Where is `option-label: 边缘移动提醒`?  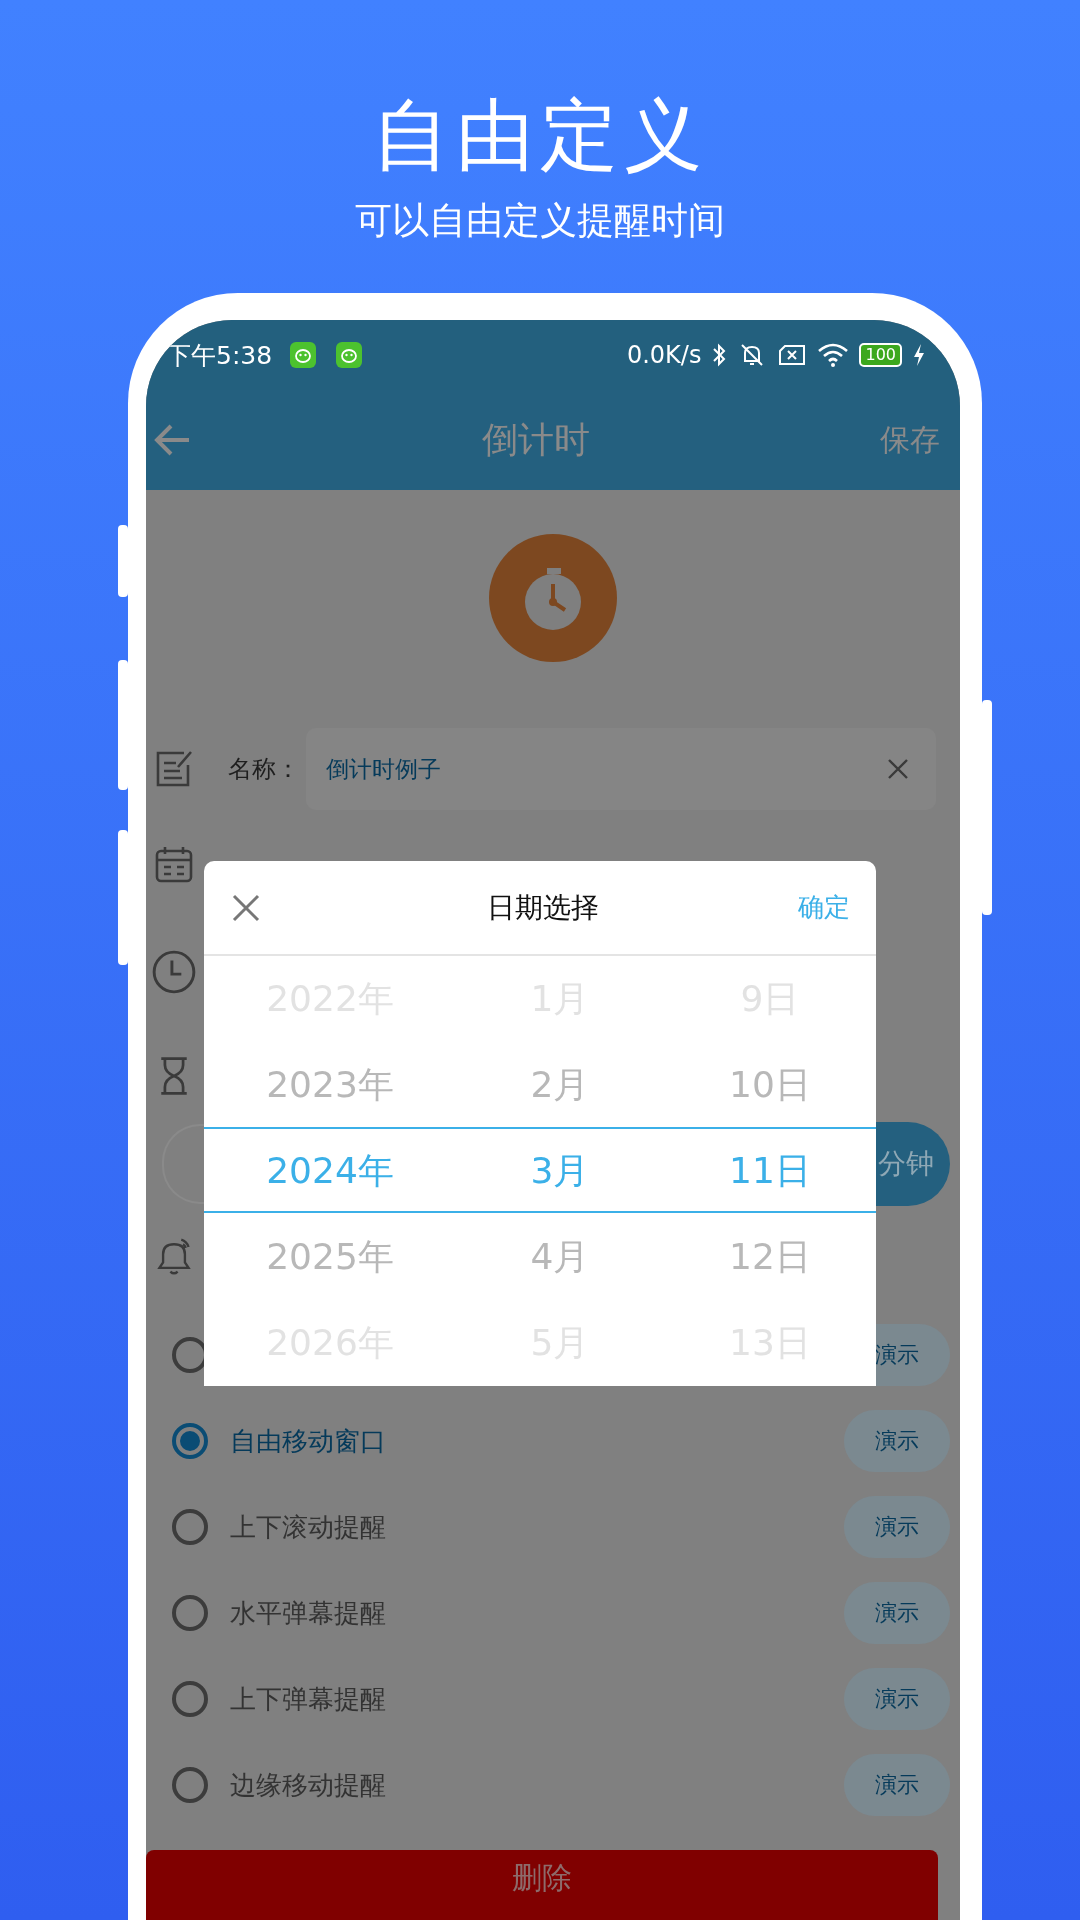 option-label: 边缘移动提醒 is located at coordinates (308, 1785).